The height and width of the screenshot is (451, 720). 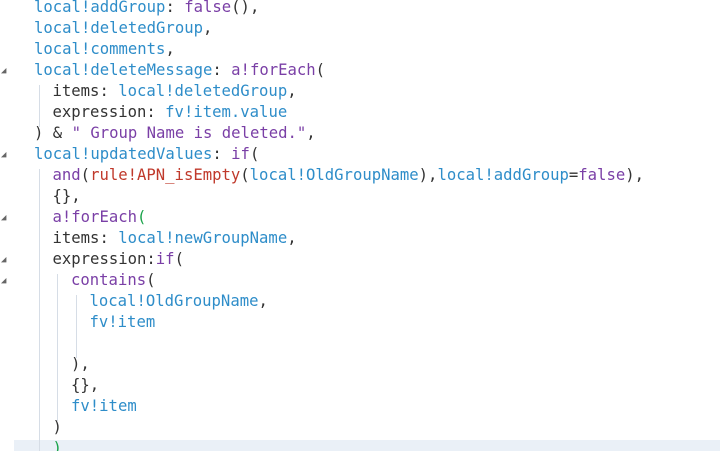 I want to click on code-line: ) & " Group Name is deleted.",, so click(x=175, y=133).